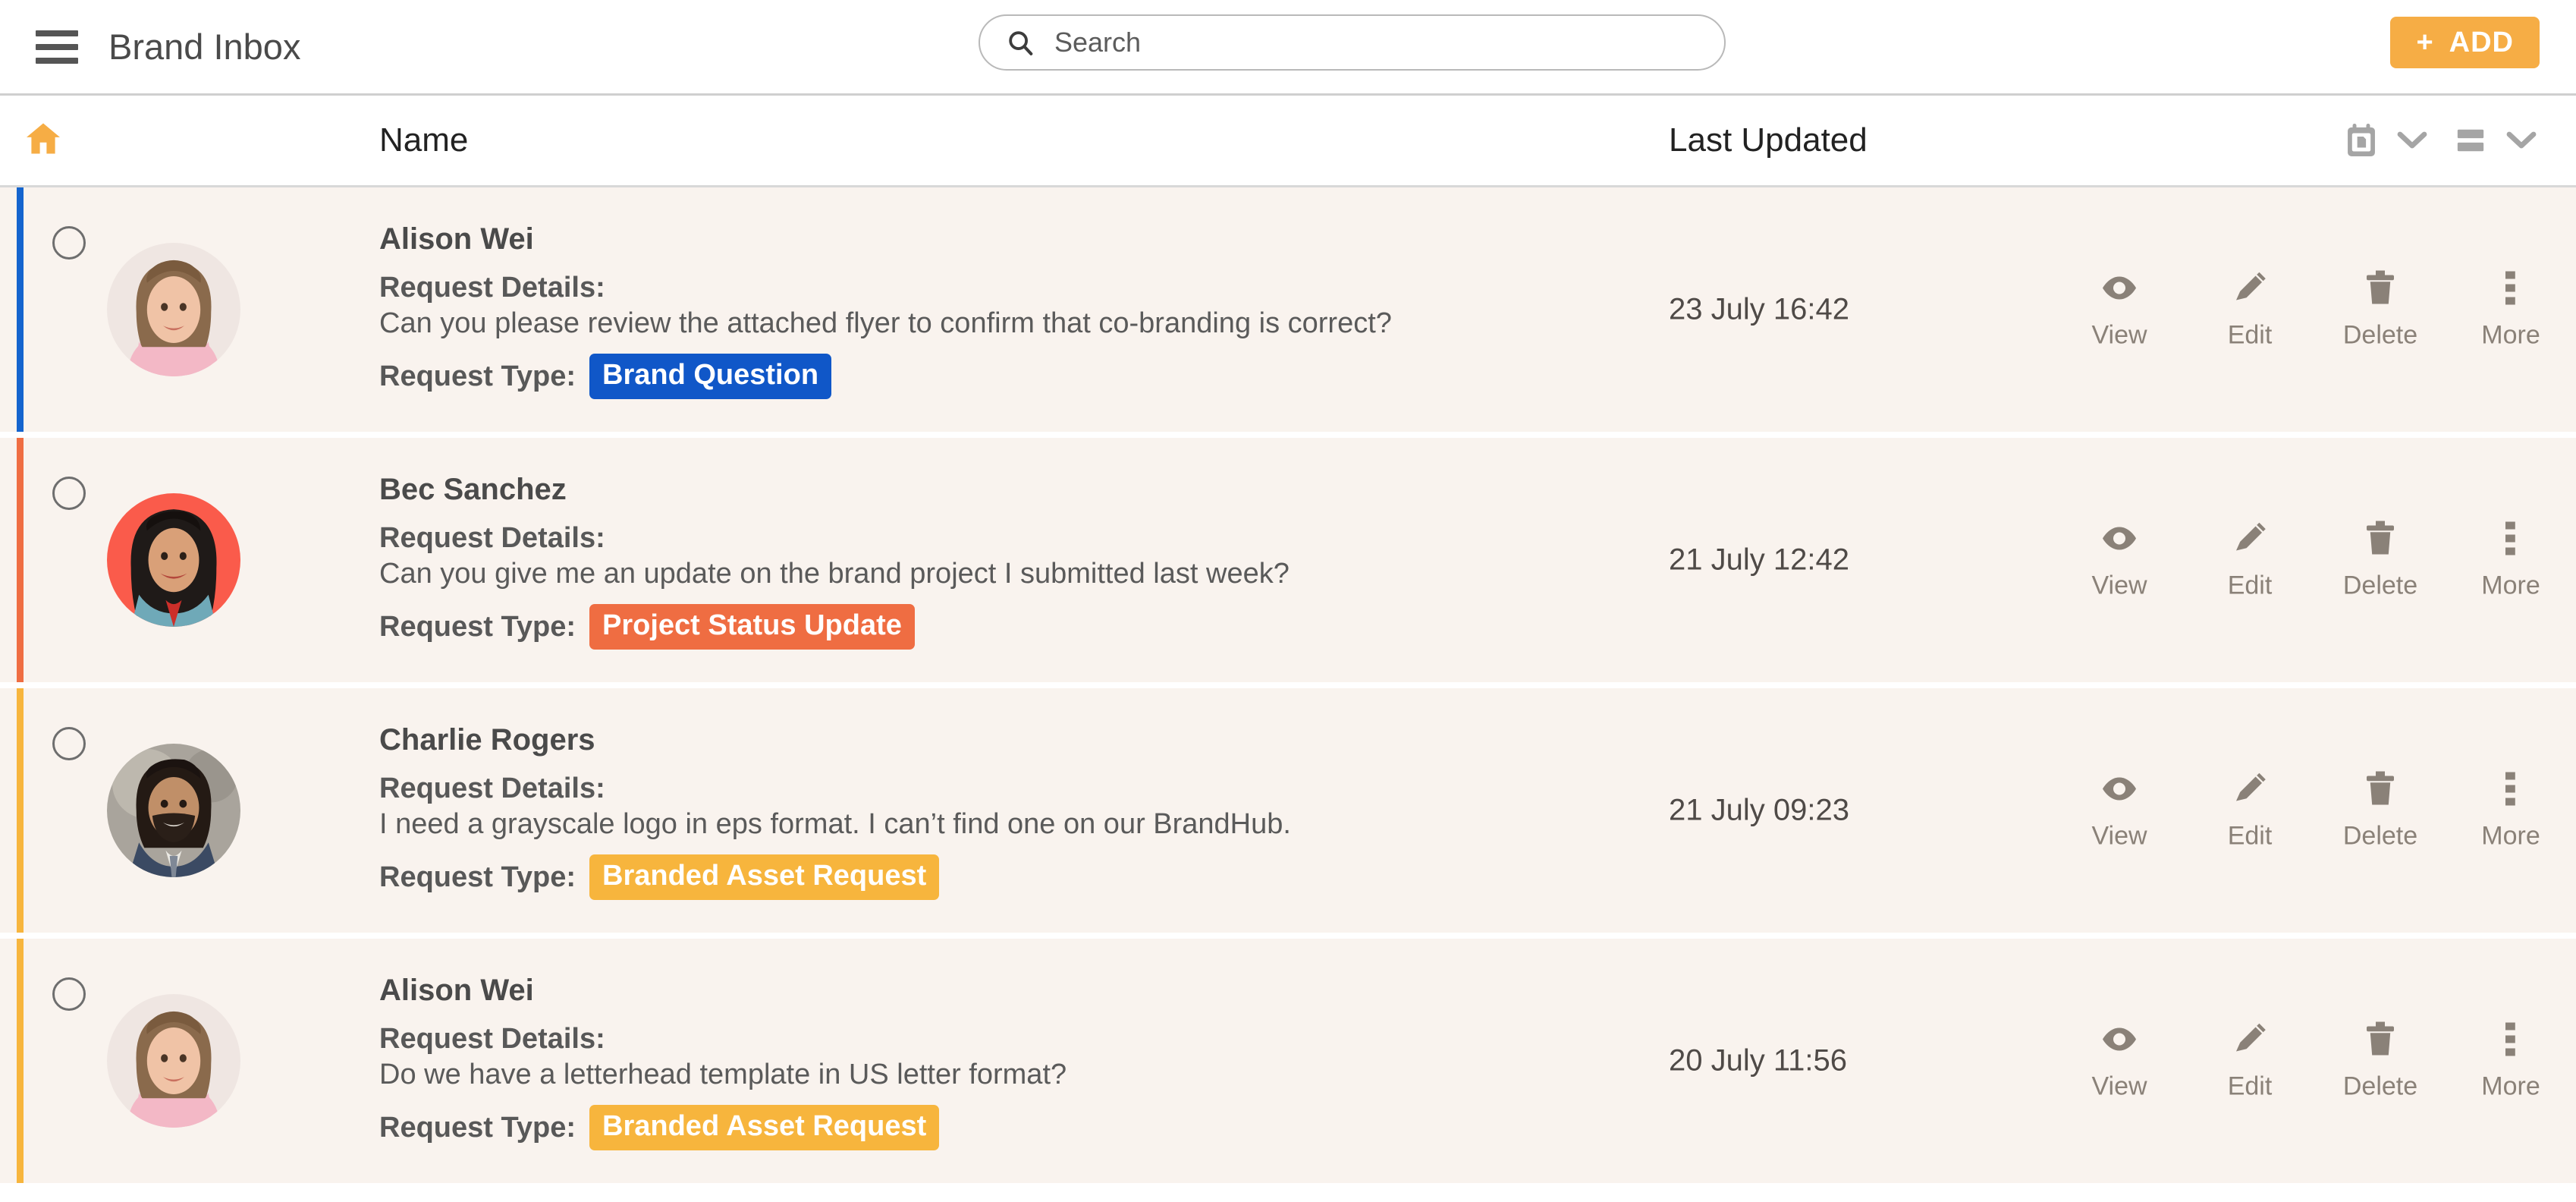 Image resolution: width=2576 pixels, height=1202 pixels. I want to click on home-icon-glyph, so click(43, 138).